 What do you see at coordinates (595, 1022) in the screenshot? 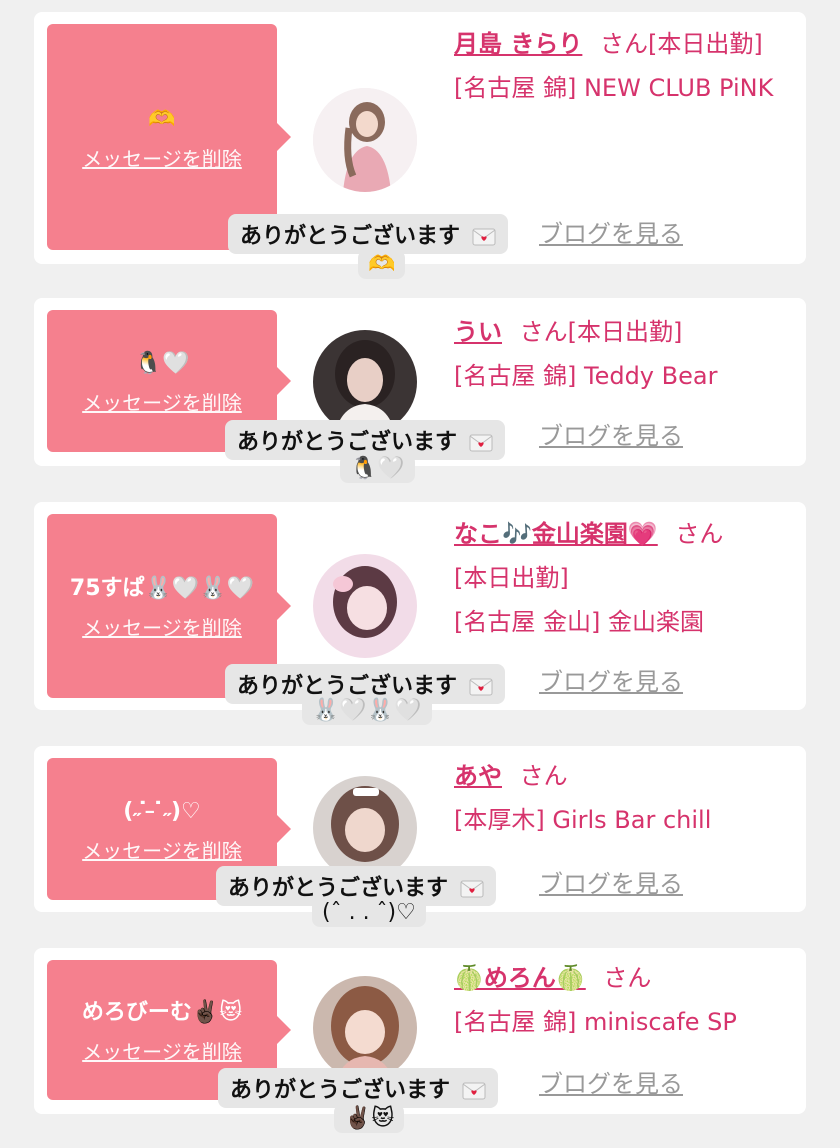
I see `shop-name: [名古屋 錦] miniscafe SP` at bounding box center [595, 1022].